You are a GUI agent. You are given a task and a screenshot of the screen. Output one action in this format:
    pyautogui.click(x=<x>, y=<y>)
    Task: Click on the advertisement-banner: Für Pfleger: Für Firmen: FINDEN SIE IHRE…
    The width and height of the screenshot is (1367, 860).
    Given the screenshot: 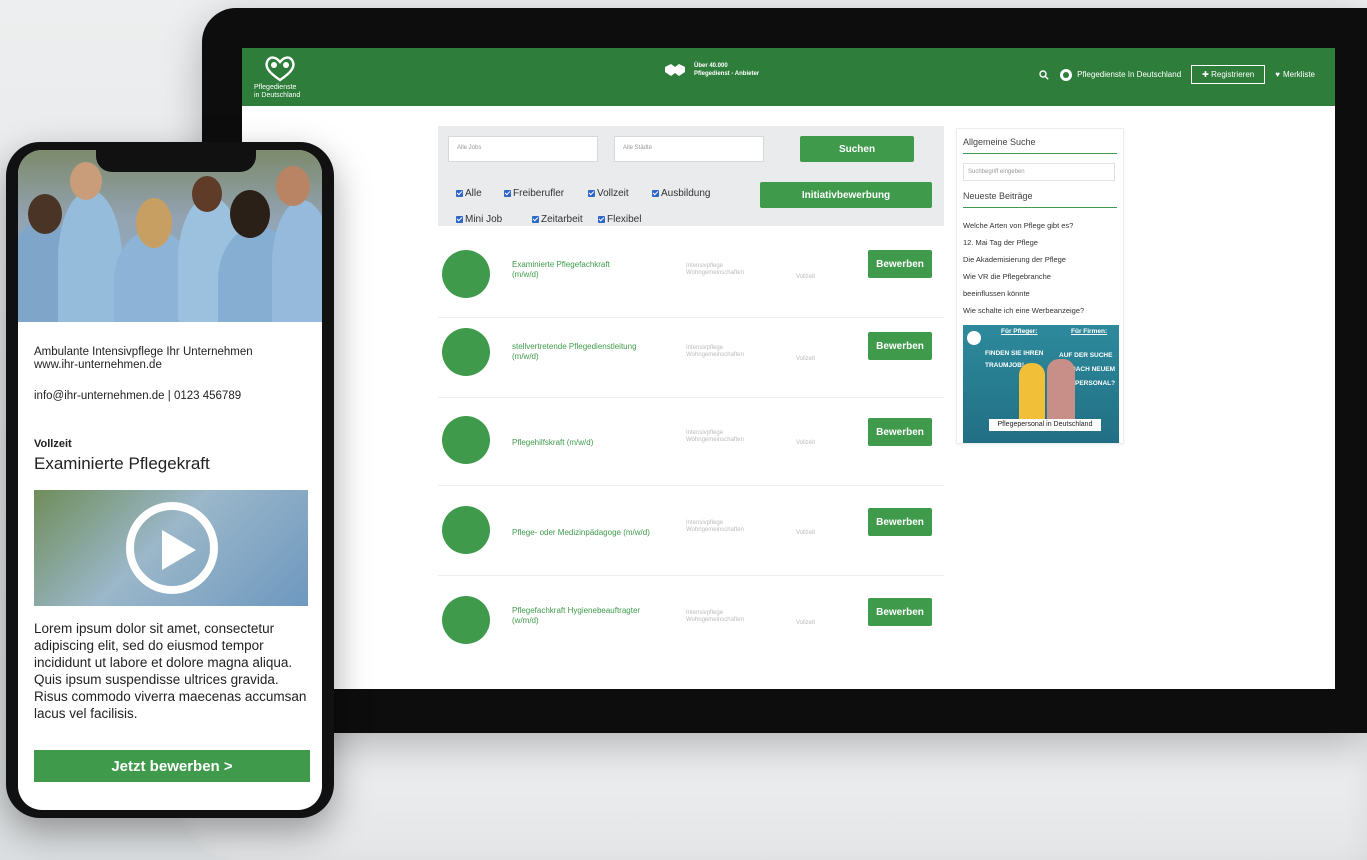 What is the action you would take?
    pyautogui.click(x=1041, y=384)
    